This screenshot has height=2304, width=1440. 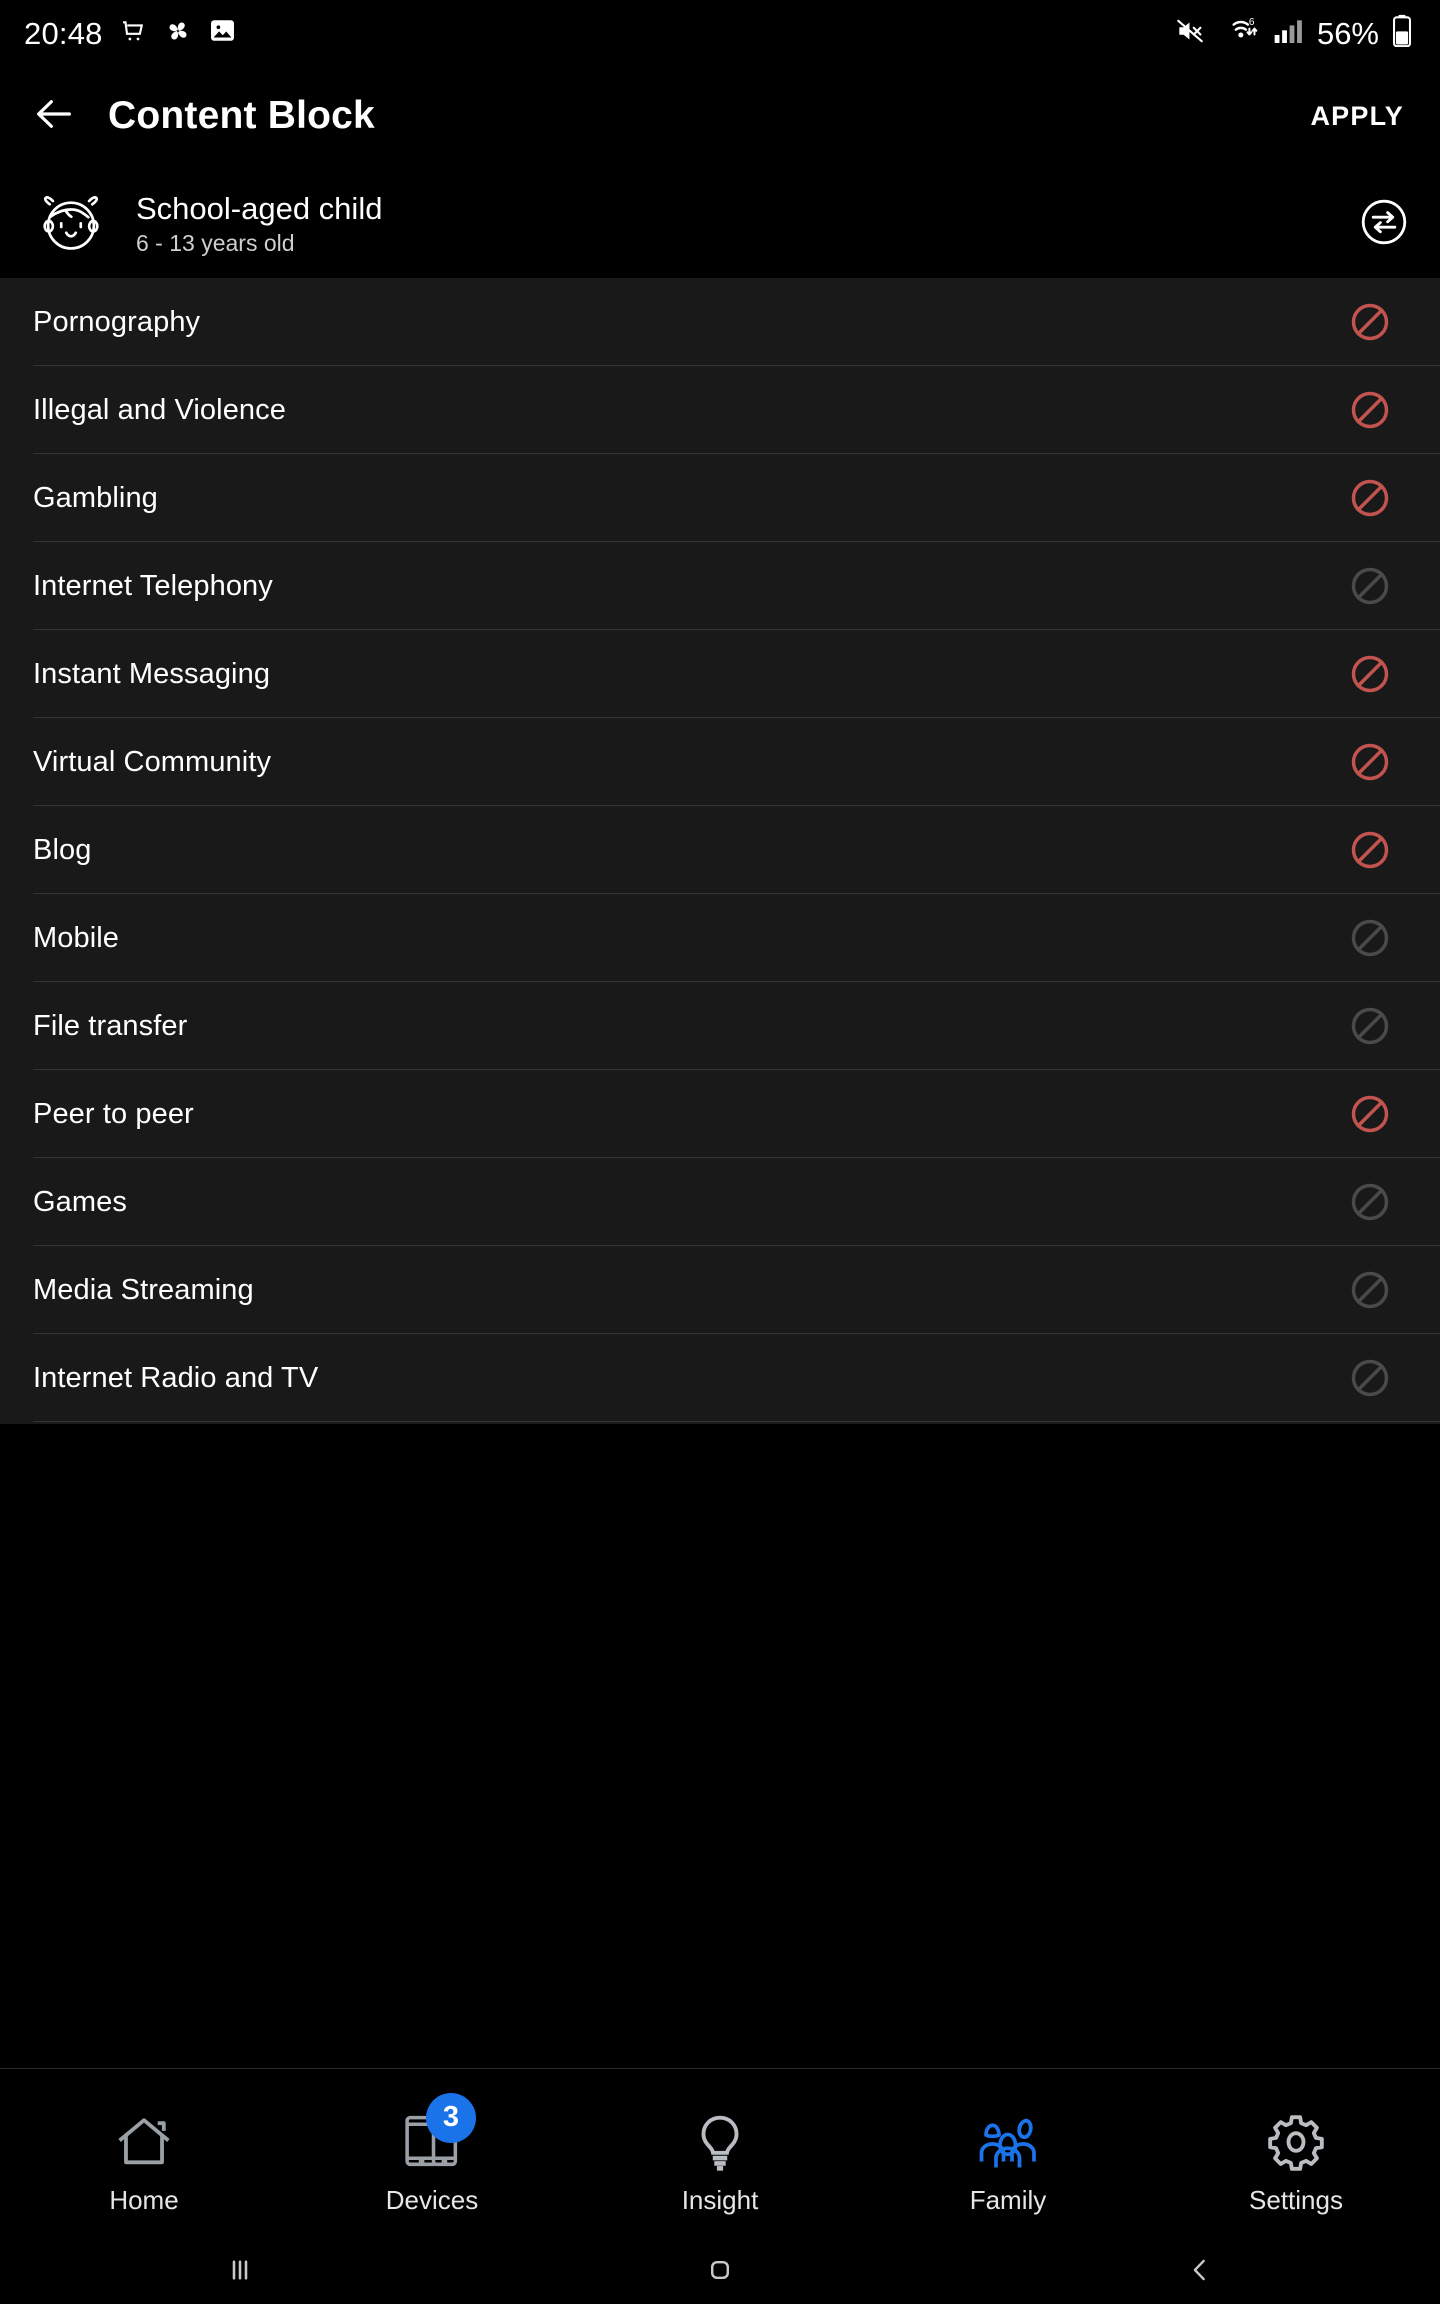 What do you see at coordinates (1008, 2135) in the screenshot?
I see `family-icon` at bounding box center [1008, 2135].